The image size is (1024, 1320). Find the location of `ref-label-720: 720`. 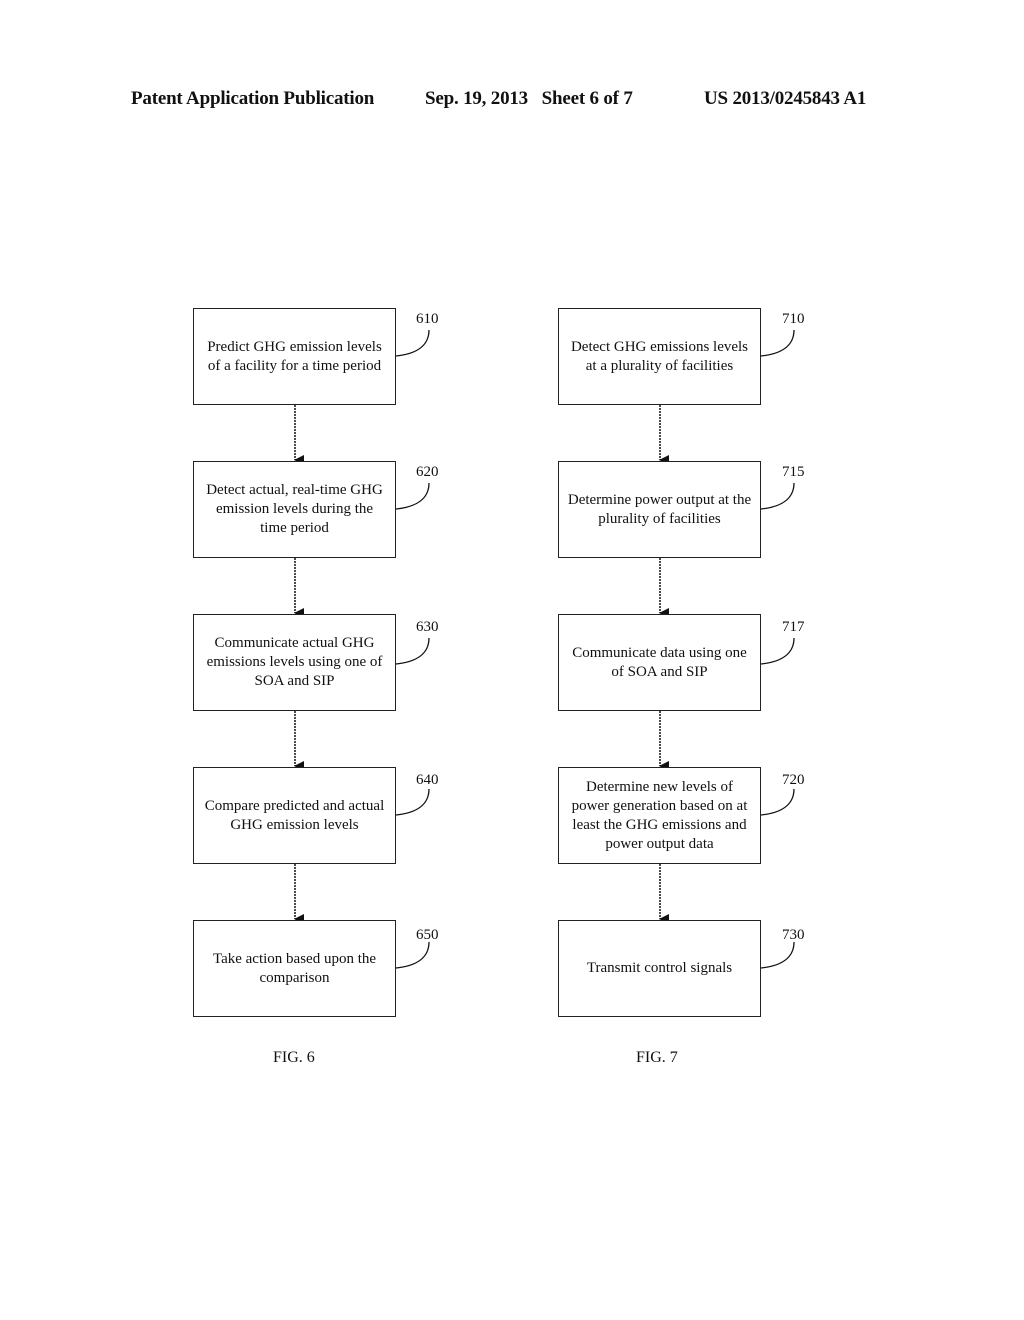

ref-label-720: 720 is located at coordinates (793, 780).